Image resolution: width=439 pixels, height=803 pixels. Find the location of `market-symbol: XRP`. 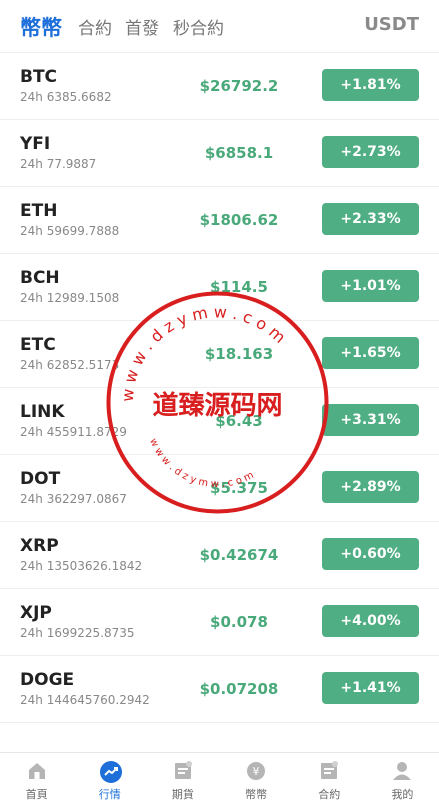

market-symbol: XRP is located at coordinates (39, 546).